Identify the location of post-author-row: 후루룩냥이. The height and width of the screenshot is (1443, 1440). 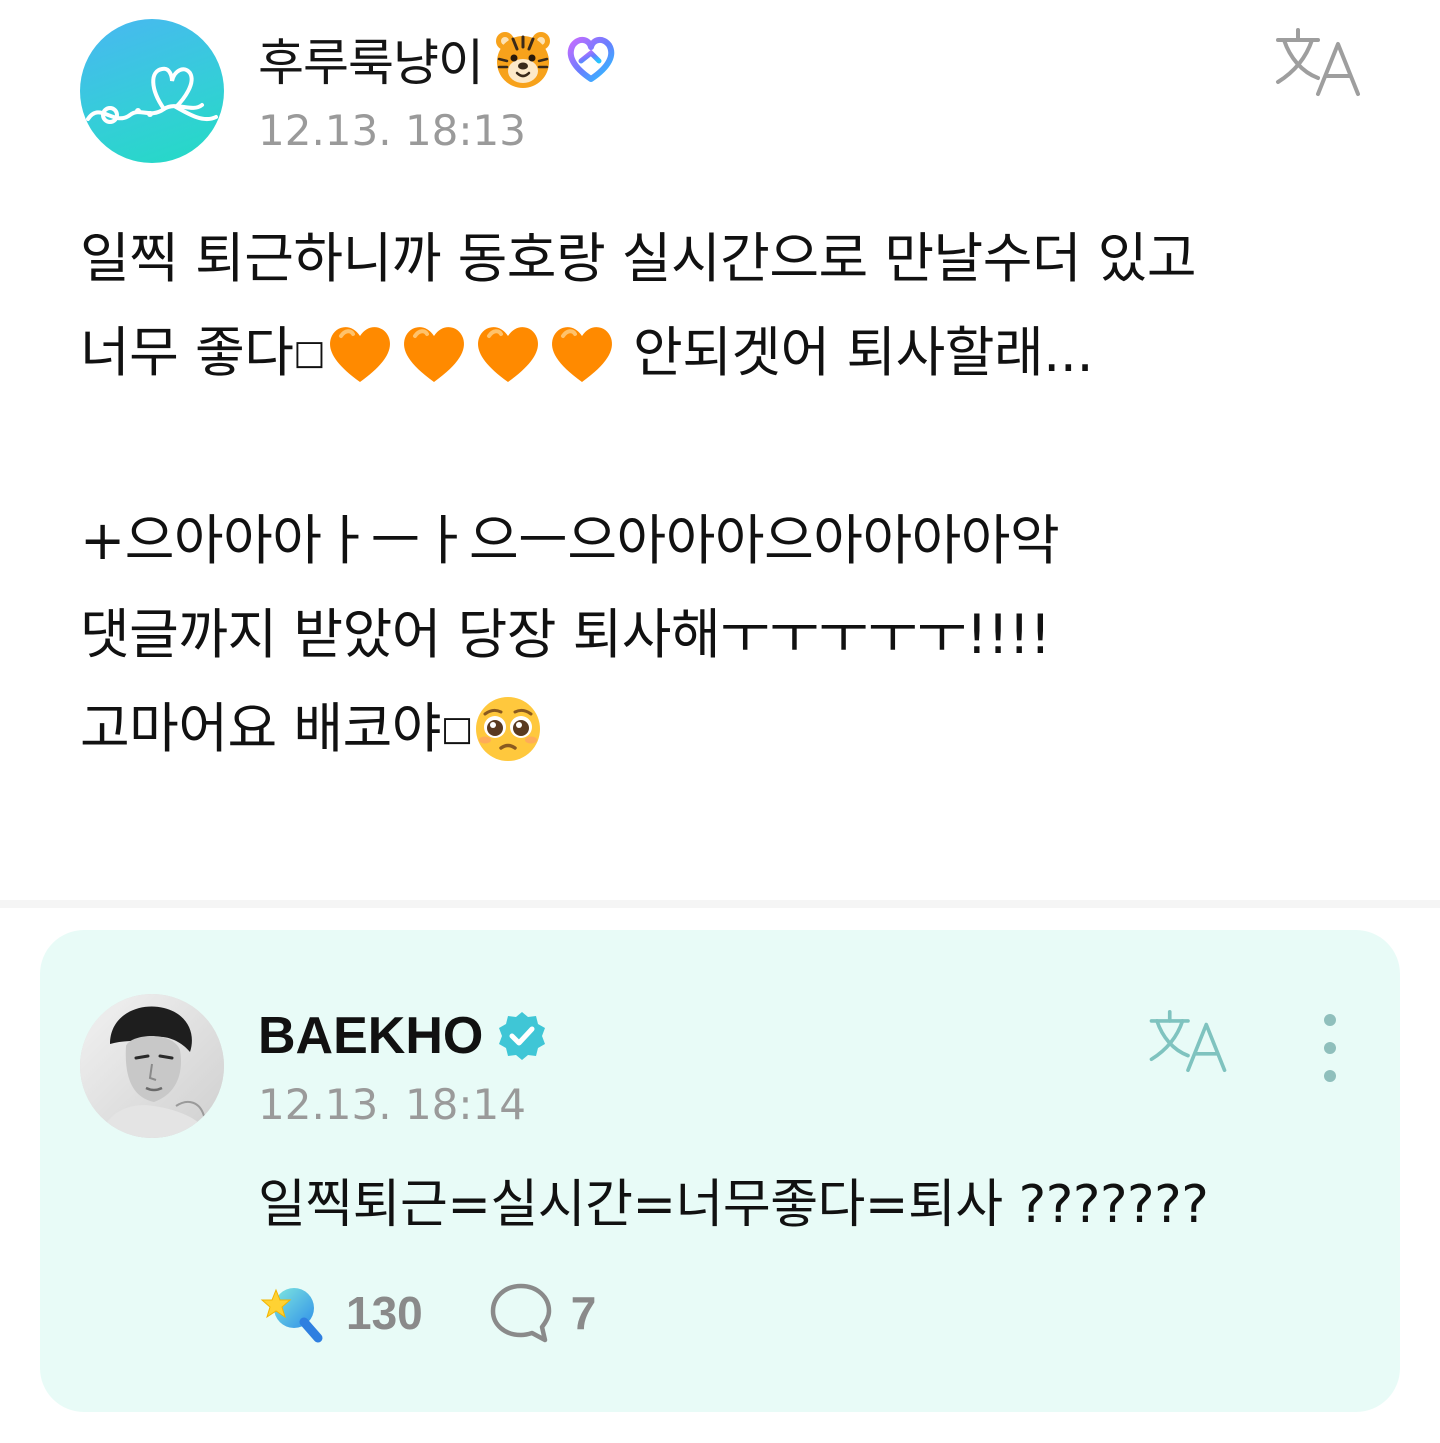
(438, 59).